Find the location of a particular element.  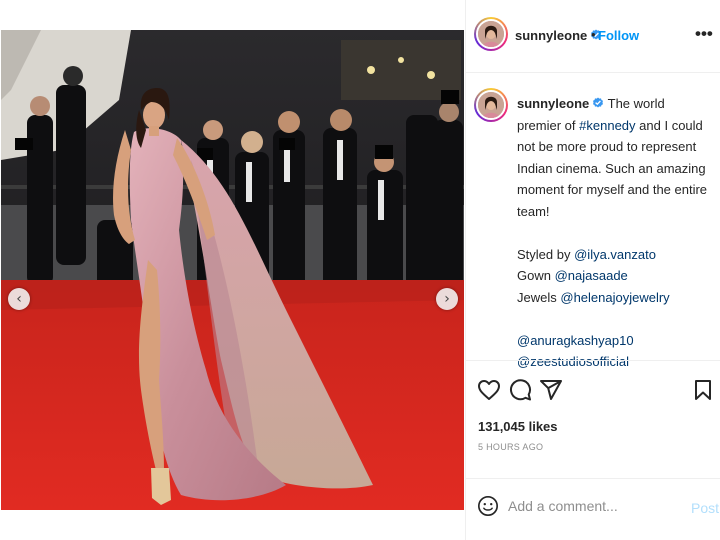

heart-icon is located at coordinates (489, 390).